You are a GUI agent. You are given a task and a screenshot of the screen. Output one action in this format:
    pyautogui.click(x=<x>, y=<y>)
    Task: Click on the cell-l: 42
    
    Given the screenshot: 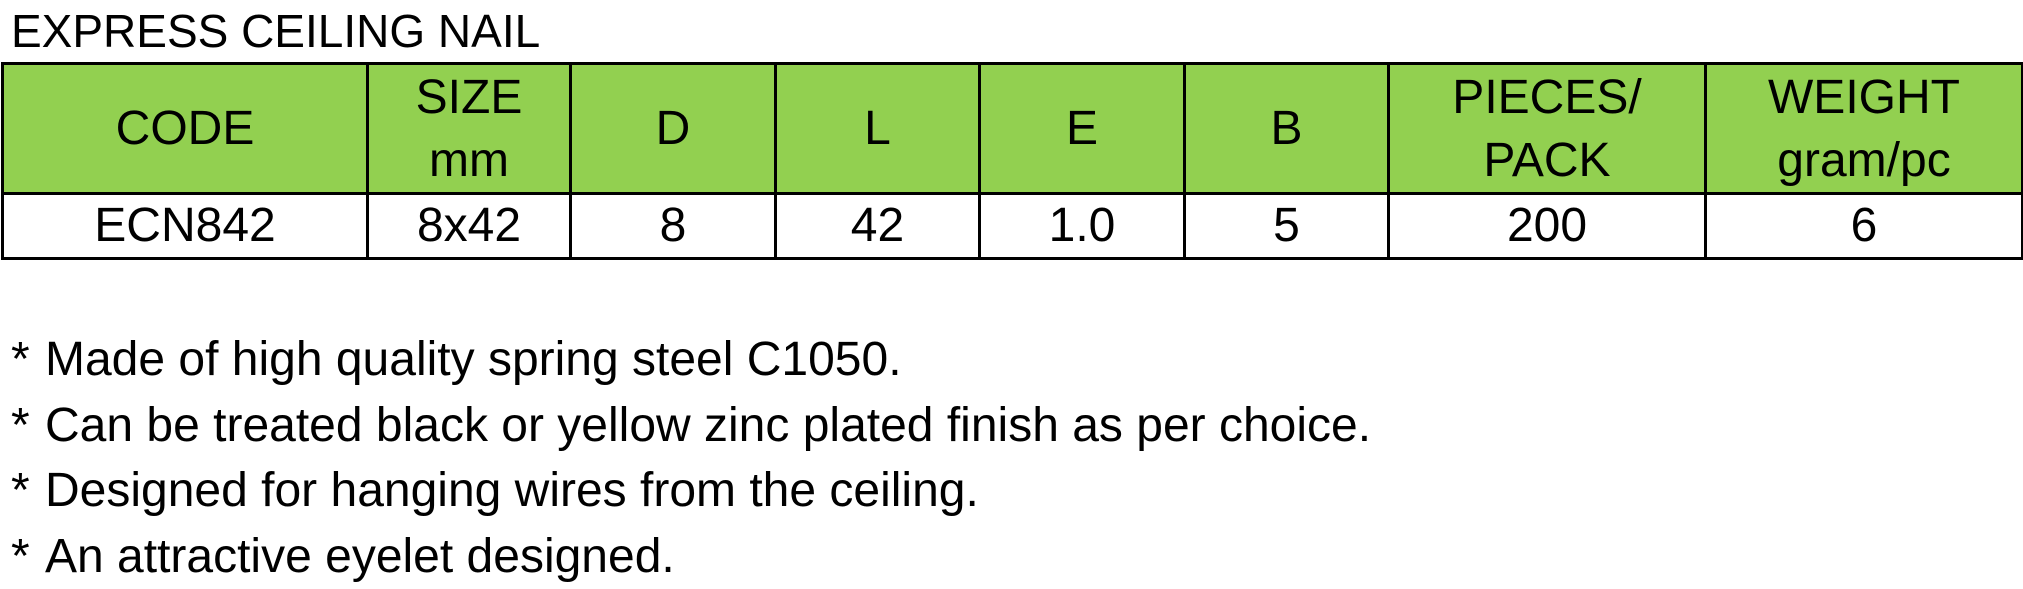 What is the action you would take?
    pyautogui.click(x=878, y=226)
    